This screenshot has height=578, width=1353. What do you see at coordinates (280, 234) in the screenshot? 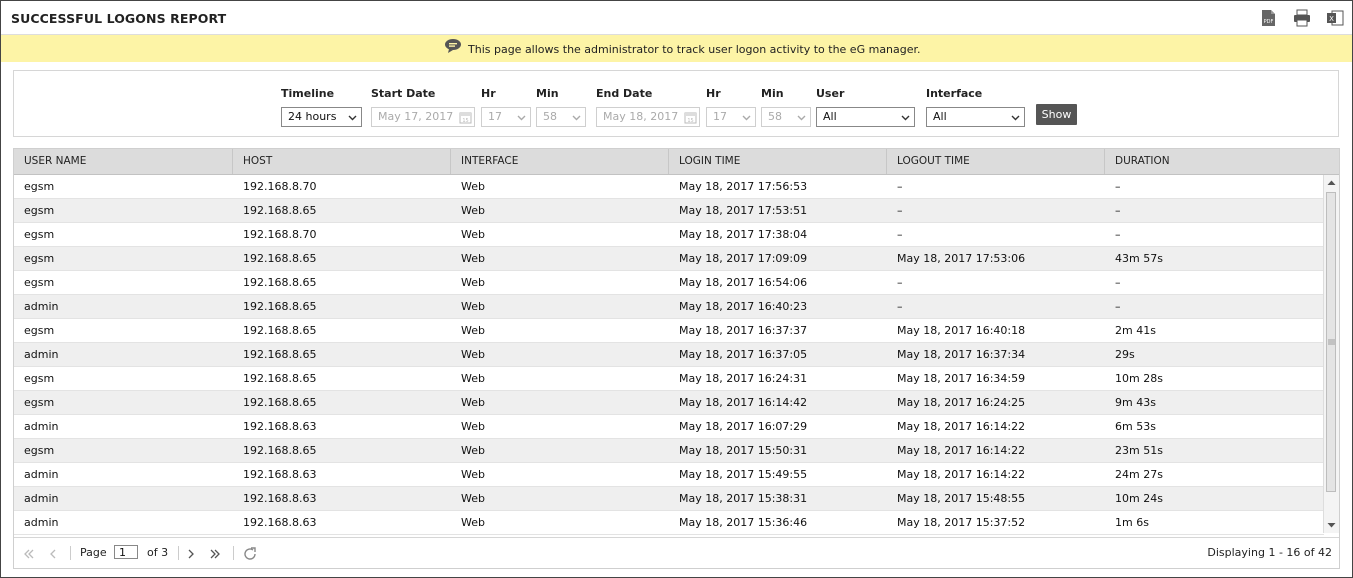
I see `host-cell: 192.168.8.70` at bounding box center [280, 234].